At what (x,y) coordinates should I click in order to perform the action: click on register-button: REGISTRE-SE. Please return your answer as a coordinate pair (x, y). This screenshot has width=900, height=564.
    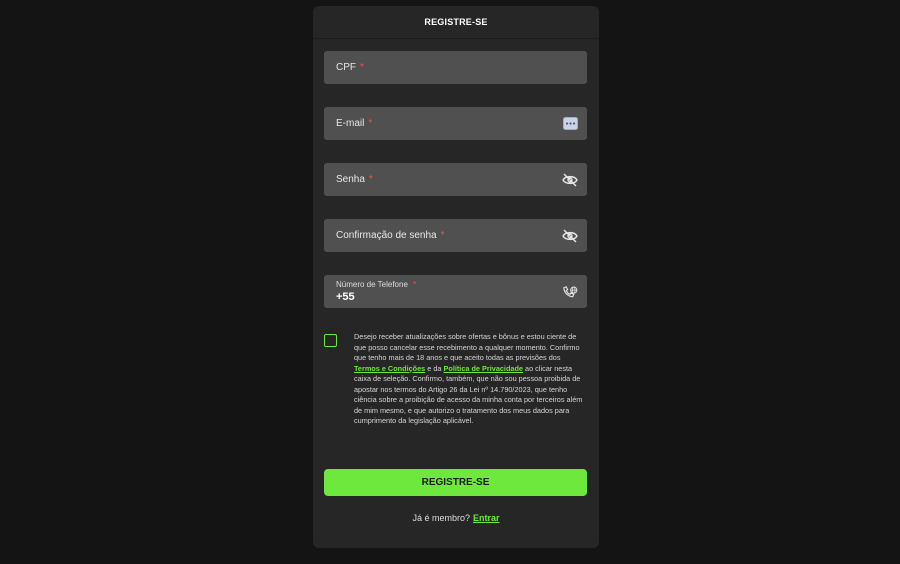
    Looking at the image, I should click on (455, 482).